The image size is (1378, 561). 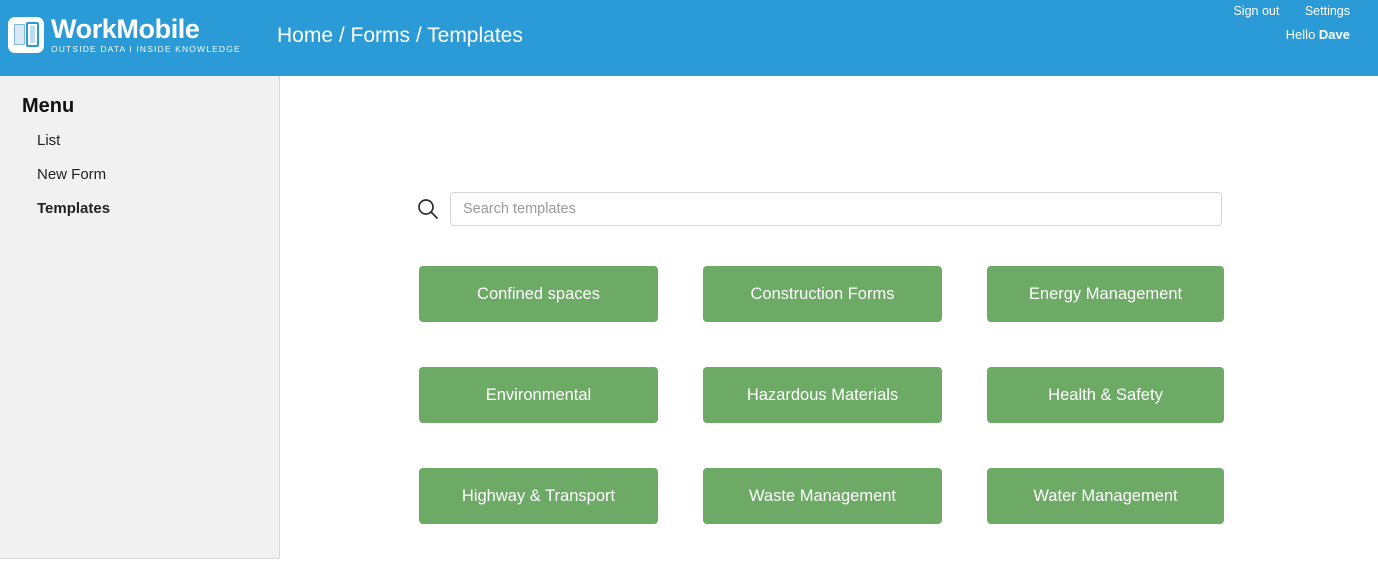 I want to click on template-button-hazardous-materials: Hazardous Materials, so click(x=822, y=395).